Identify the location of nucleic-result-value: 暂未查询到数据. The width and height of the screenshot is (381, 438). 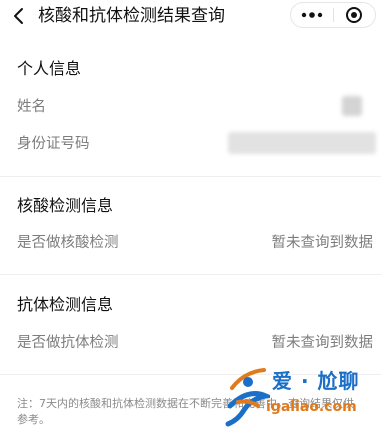
(322, 243).